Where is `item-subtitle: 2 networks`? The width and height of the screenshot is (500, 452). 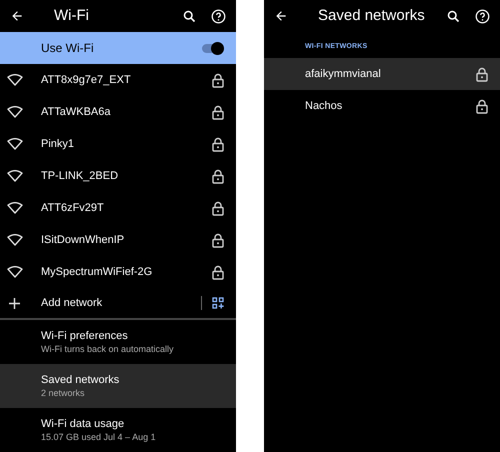
item-subtitle: 2 networks is located at coordinates (63, 393).